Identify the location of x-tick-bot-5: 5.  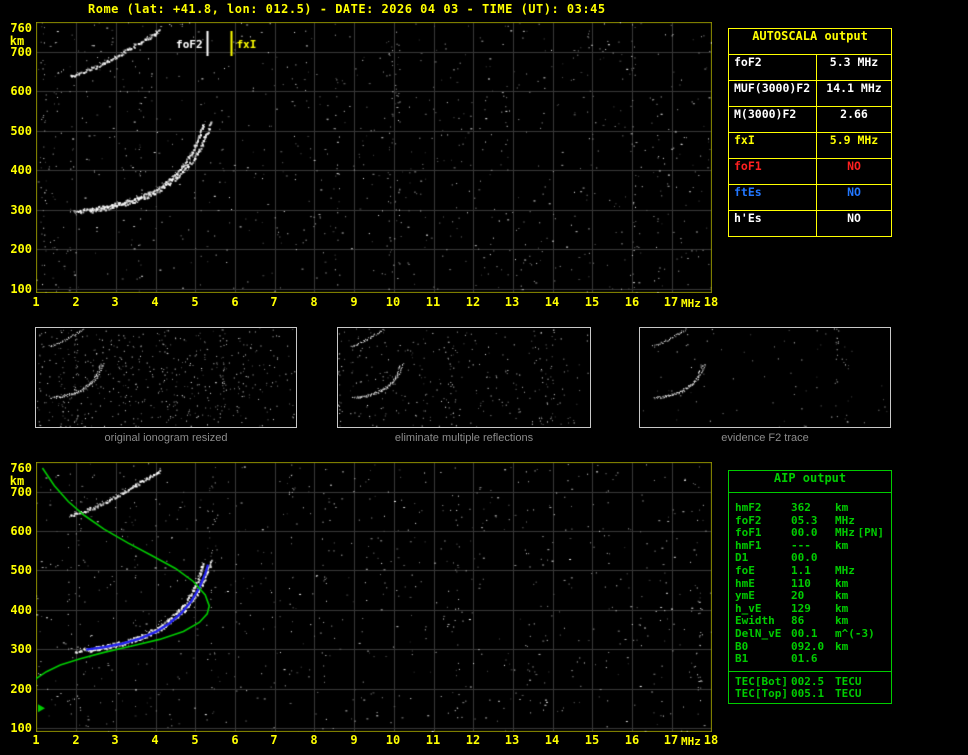
(195, 740).